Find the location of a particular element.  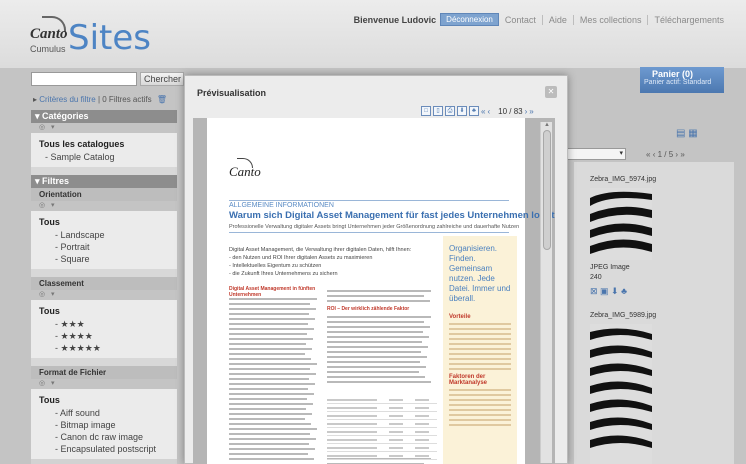

thumb-count: 240 is located at coordinates (596, 277).